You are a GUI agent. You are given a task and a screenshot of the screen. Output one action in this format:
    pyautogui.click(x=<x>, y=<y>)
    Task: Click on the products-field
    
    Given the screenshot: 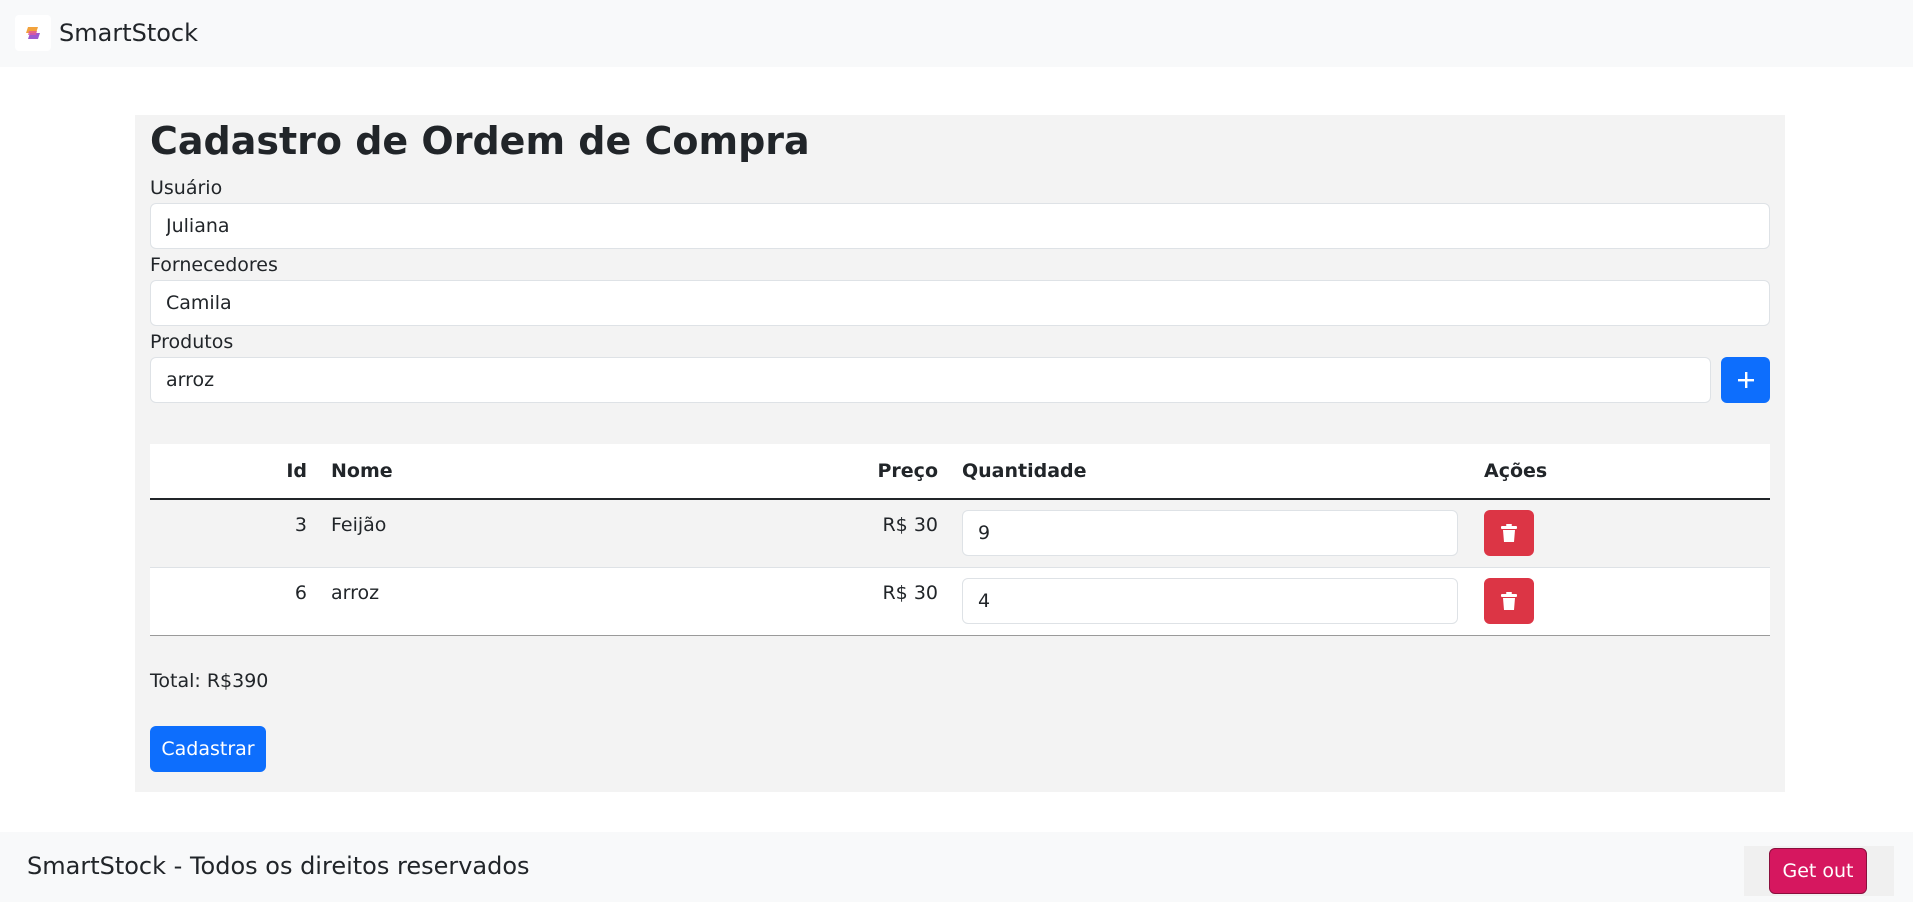 What is the action you would take?
    pyautogui.click(x=930, y=380)
    